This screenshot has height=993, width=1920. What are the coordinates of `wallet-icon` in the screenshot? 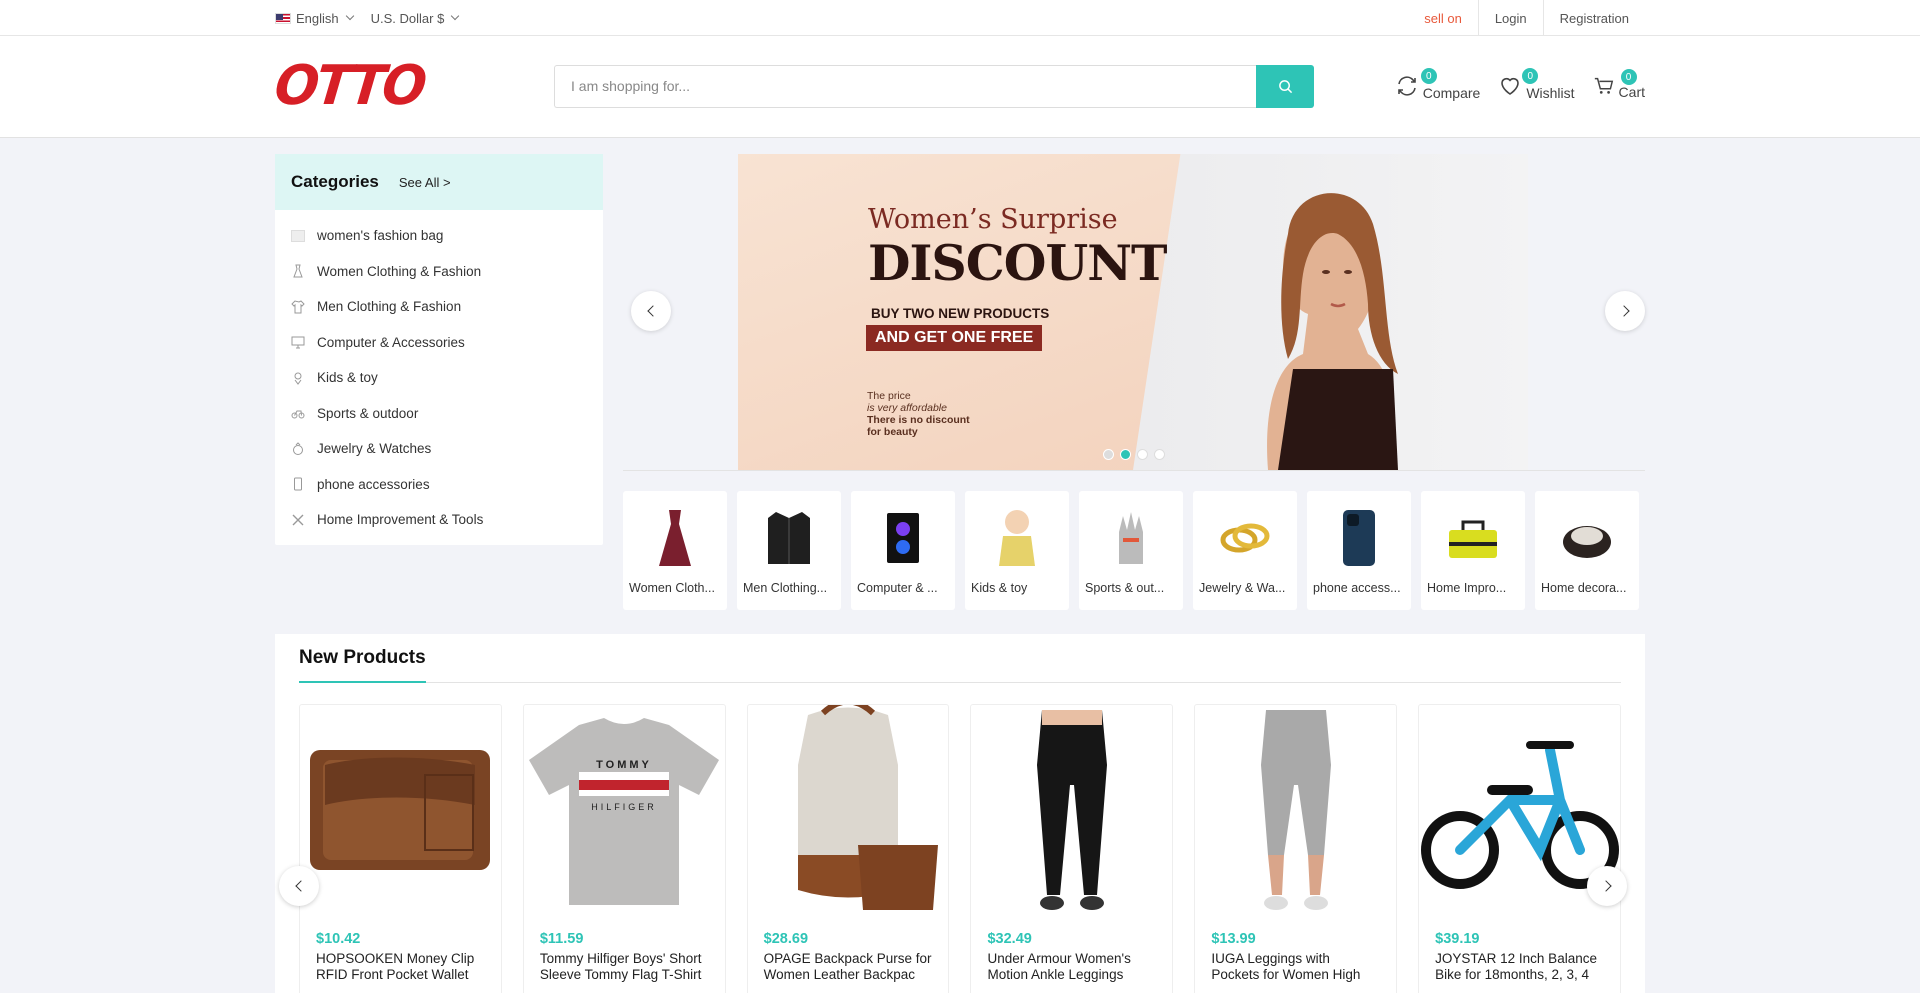 It's located at (400, 810).